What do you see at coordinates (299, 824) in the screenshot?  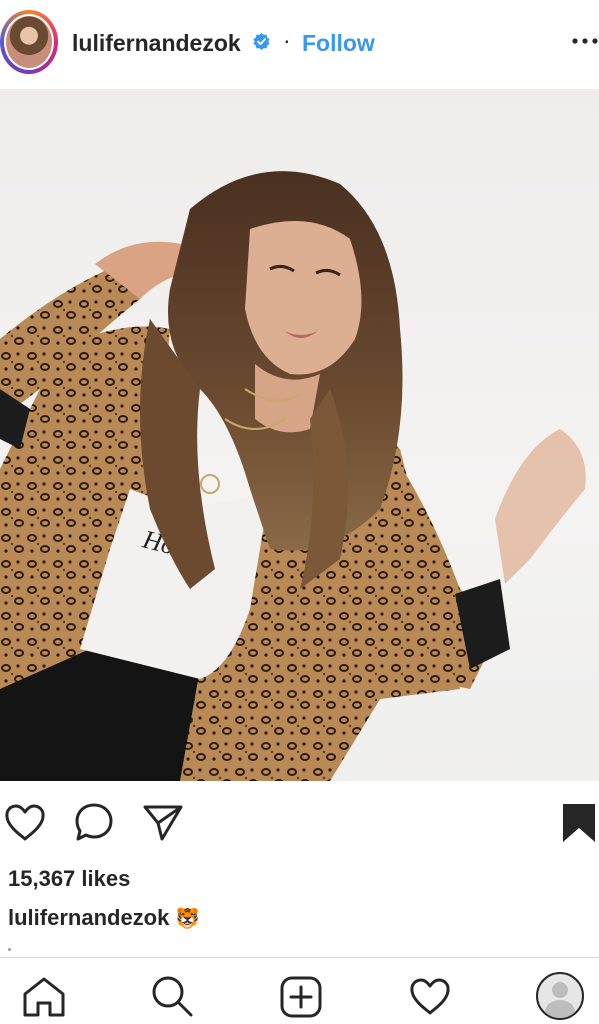 I see `post-actions` at bounding box center [299, 824].